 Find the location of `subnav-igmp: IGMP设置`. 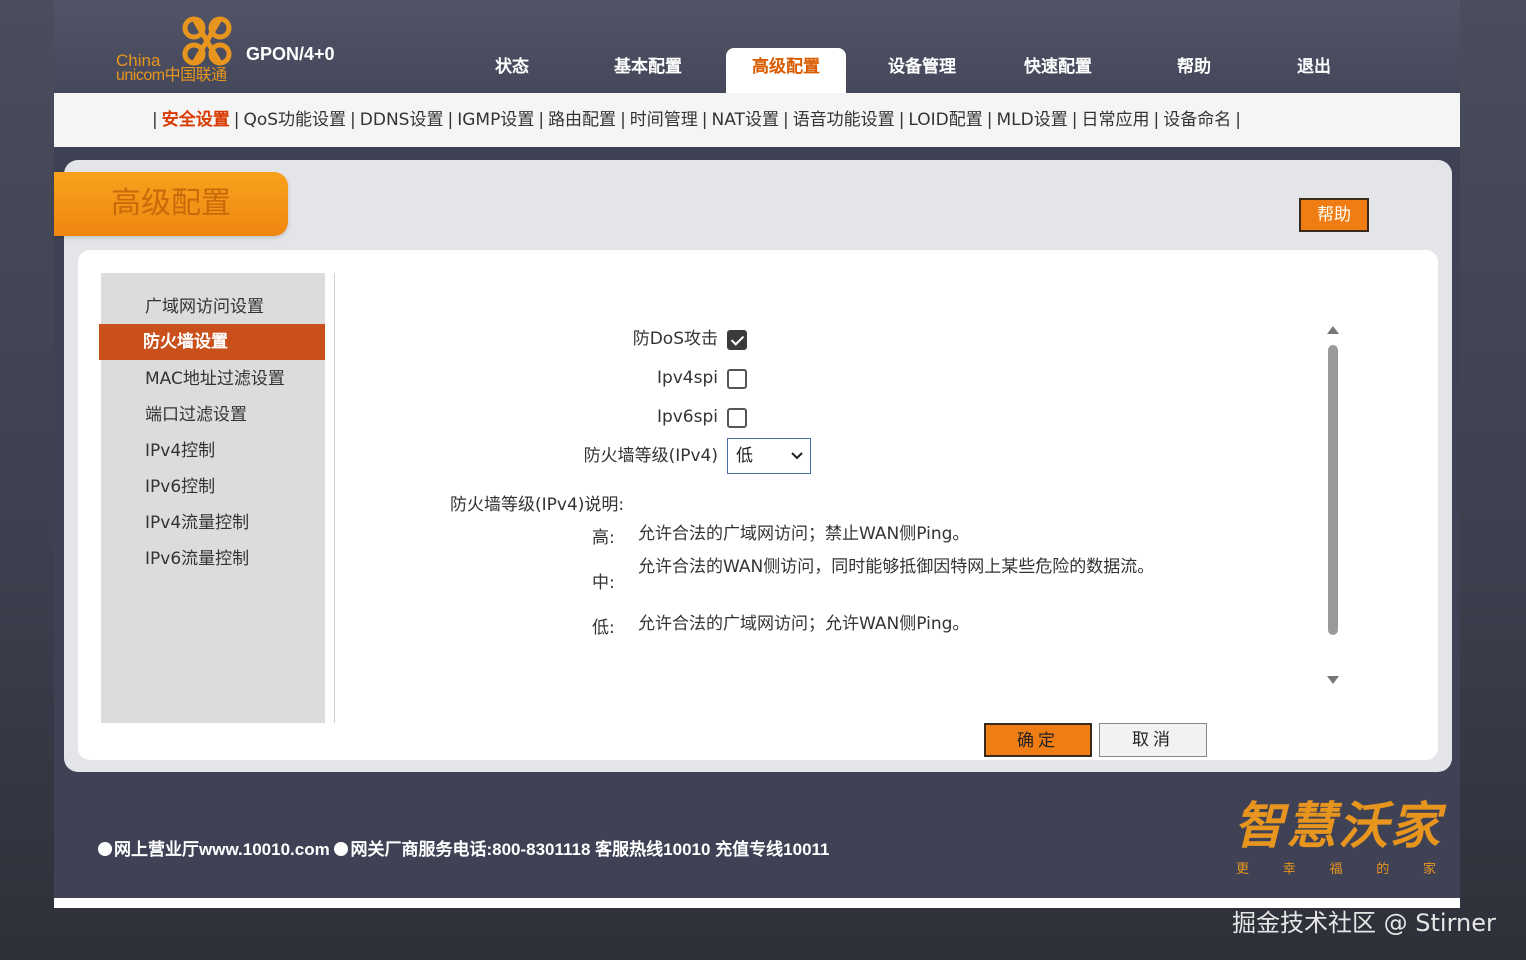

subnav-igmp: IGMP设置 is located at coordinates (495, 120).